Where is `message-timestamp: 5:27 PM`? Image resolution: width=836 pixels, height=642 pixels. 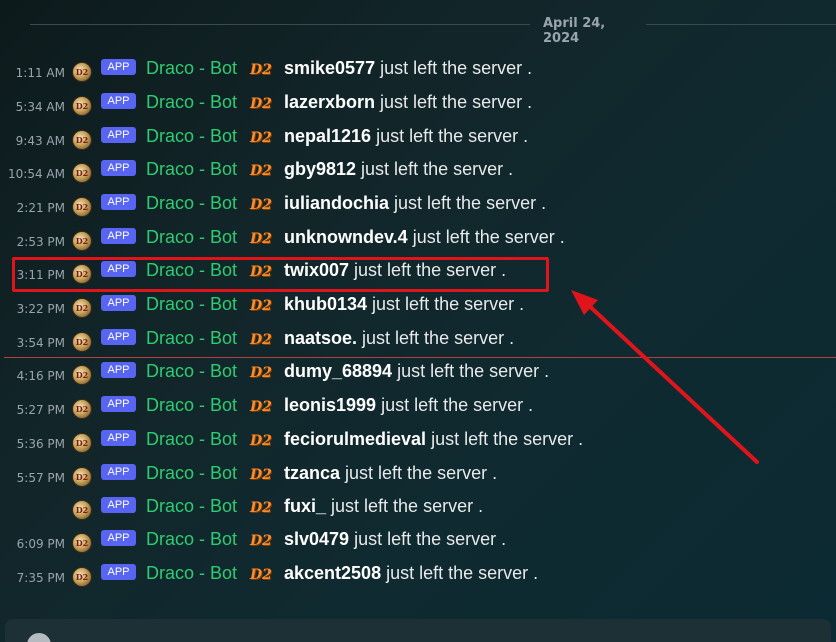 message-timestamp: 5:27 PM is located at coordinates (41, 410).